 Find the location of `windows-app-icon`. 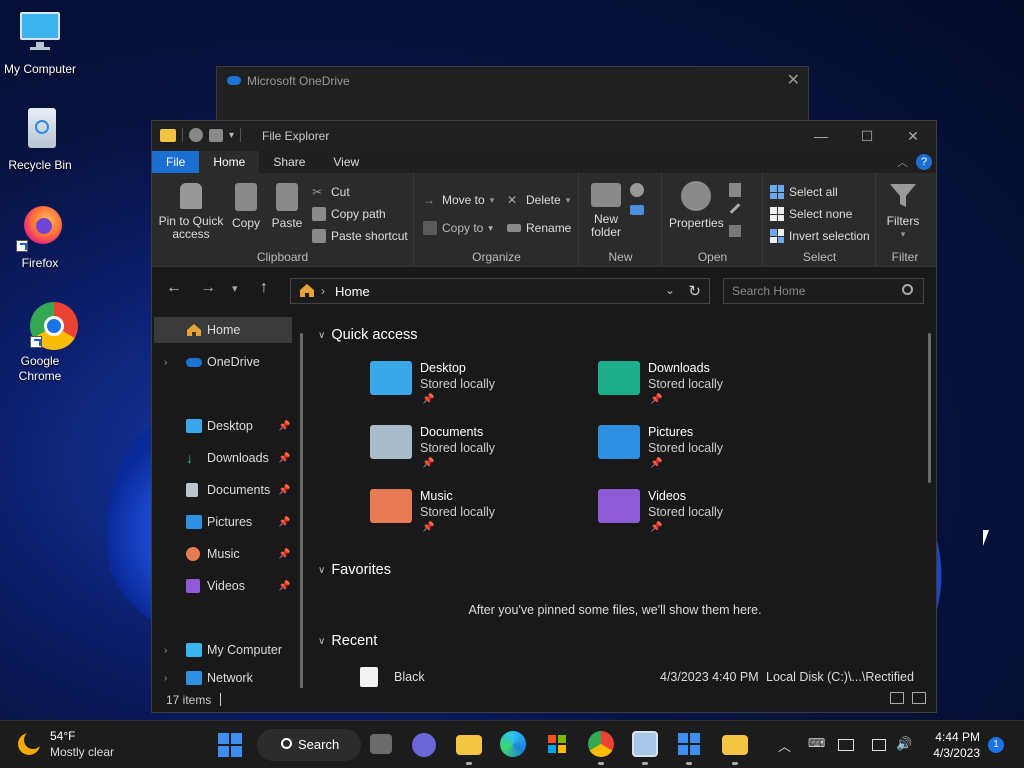

windows-app-icon is located at coordinates (689, 744).